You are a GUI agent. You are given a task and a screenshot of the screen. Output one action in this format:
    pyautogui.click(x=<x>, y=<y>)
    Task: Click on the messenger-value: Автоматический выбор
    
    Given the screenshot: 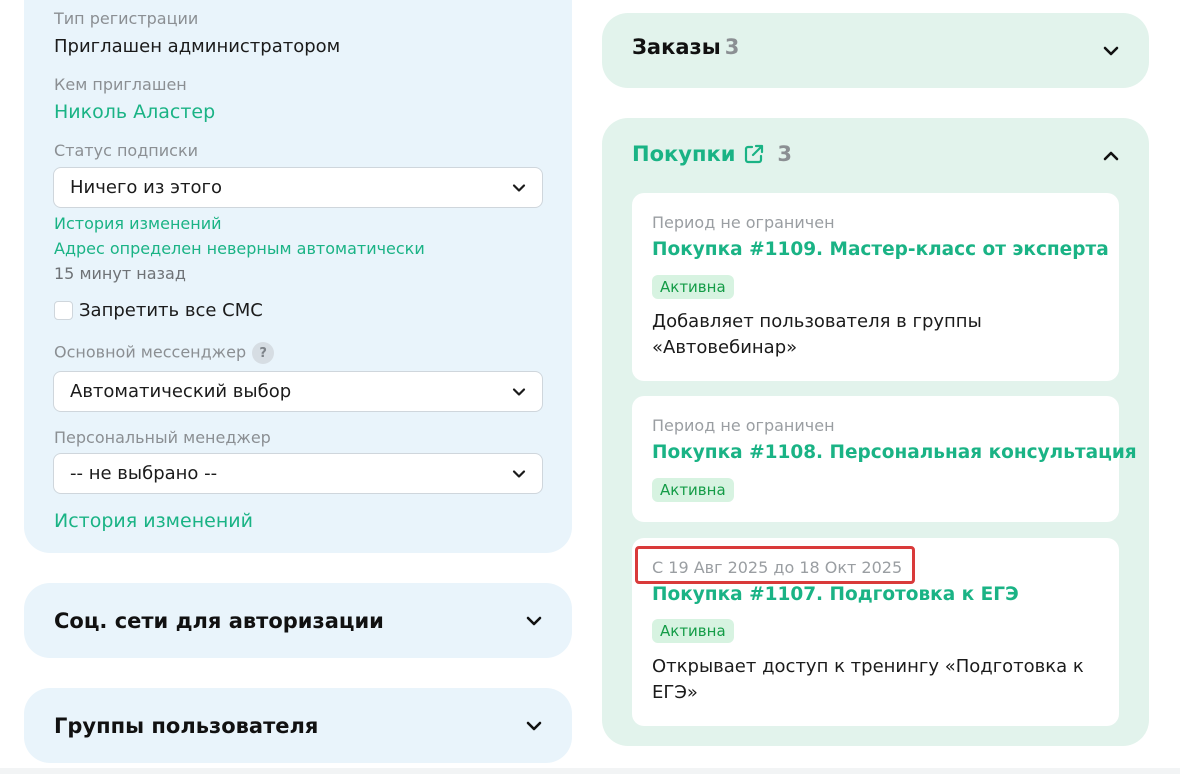 What is the action you would take?
    pyautogui.click(x=181, y=391)
    